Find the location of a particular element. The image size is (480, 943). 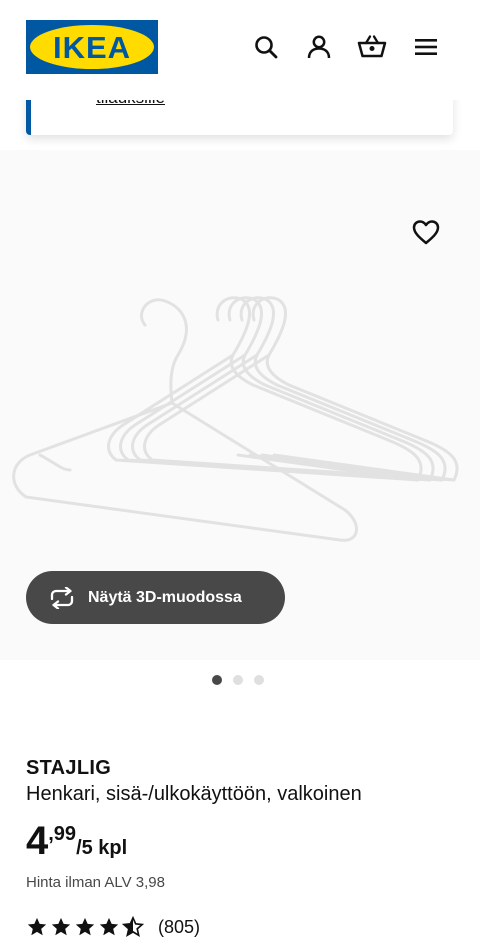

rating-stars is located at coordinates (85, 927).